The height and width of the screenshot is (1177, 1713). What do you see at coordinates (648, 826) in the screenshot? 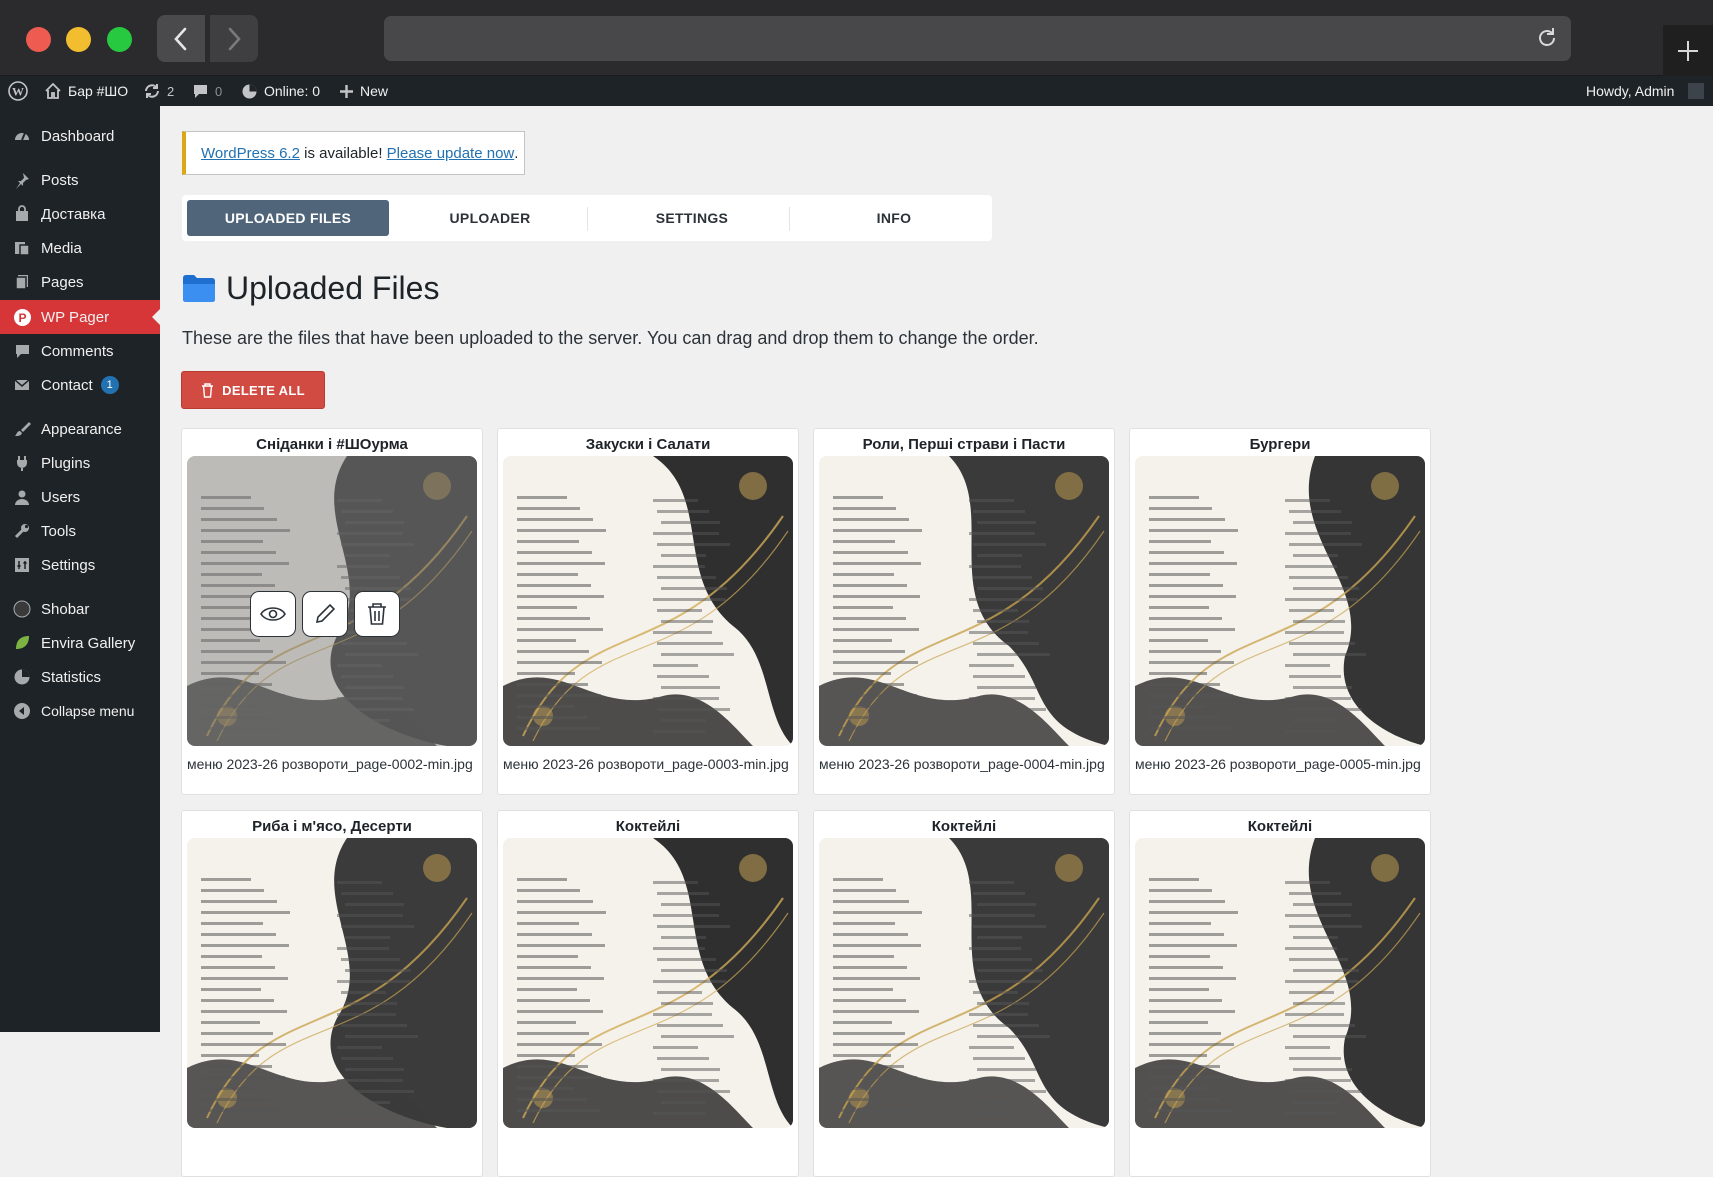
I see `file-card-title: Коктейлі` at bounding box center [648, 826].